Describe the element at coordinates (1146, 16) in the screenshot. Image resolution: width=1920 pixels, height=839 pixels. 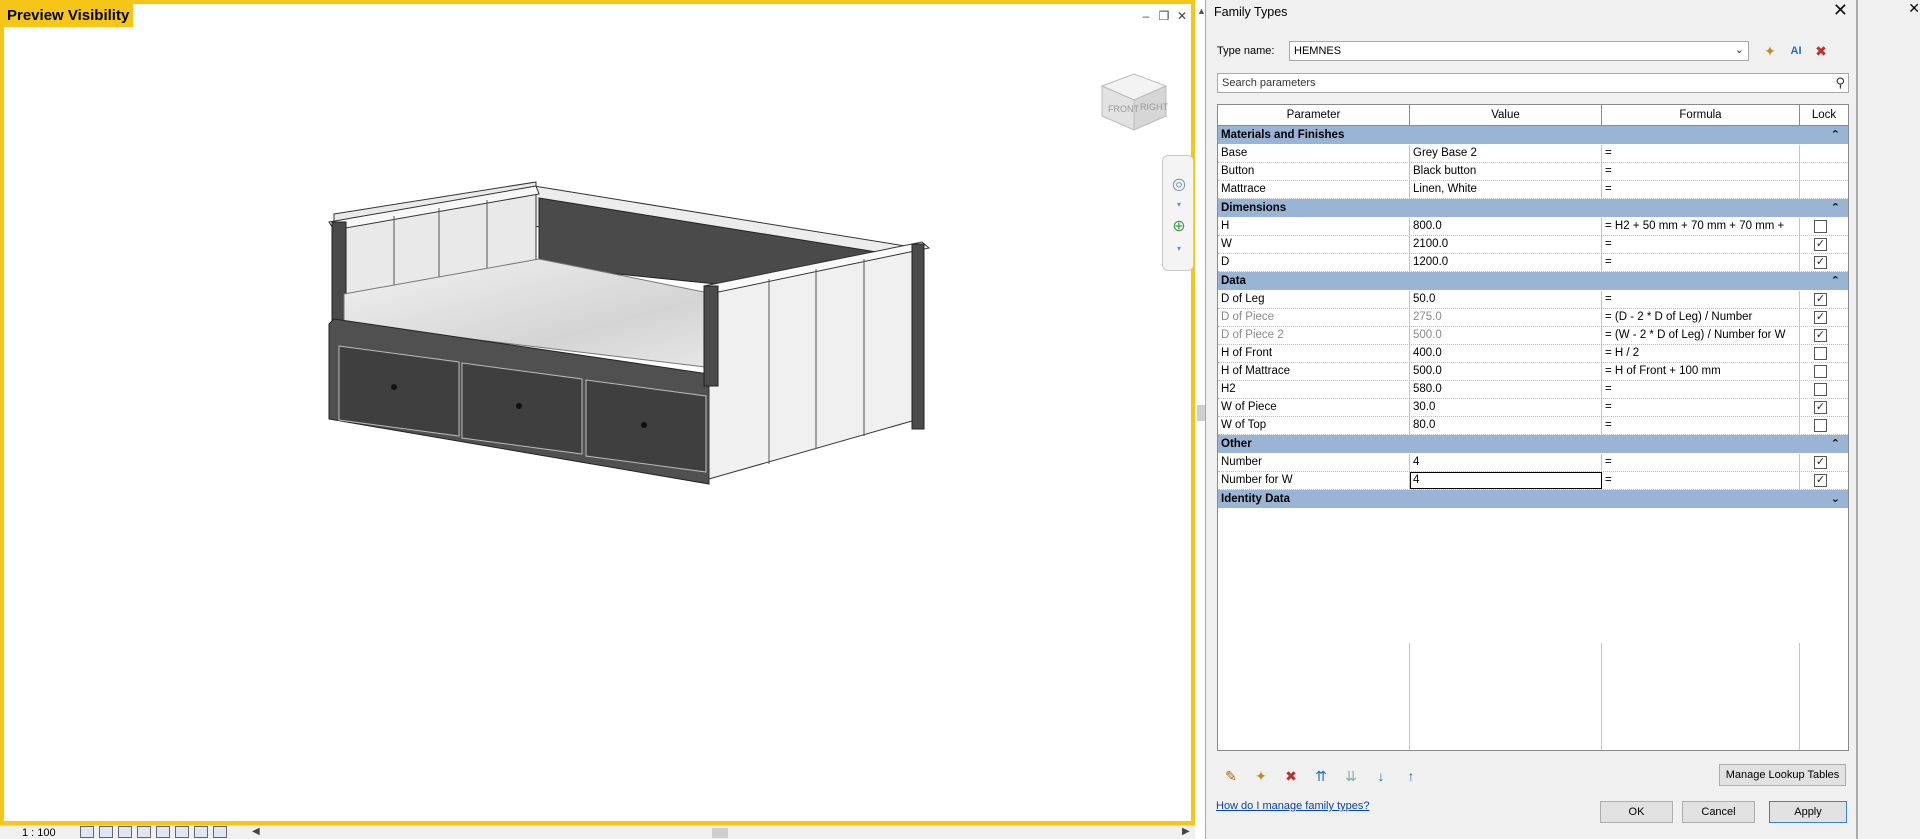
I see `minimize-icon: ‒` at that location.